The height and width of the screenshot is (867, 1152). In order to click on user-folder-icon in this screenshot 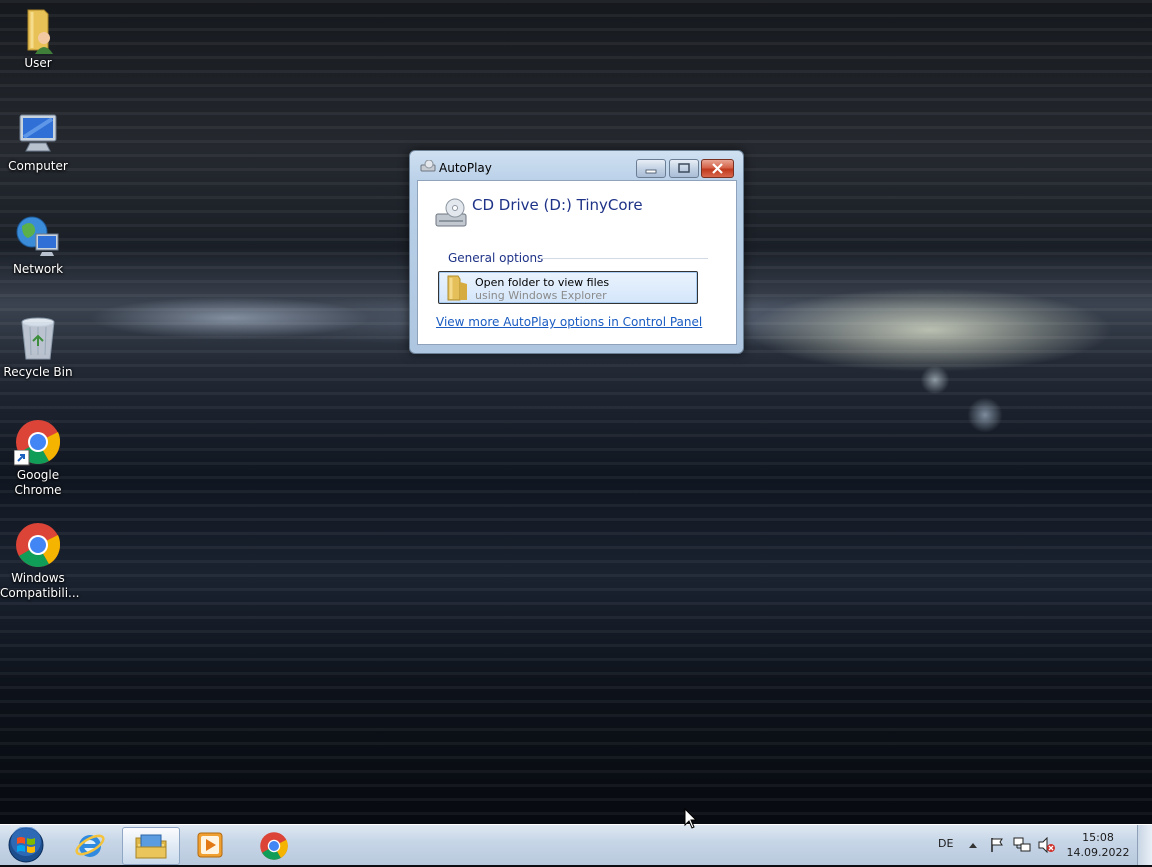, I will do `click(38, 30)`.